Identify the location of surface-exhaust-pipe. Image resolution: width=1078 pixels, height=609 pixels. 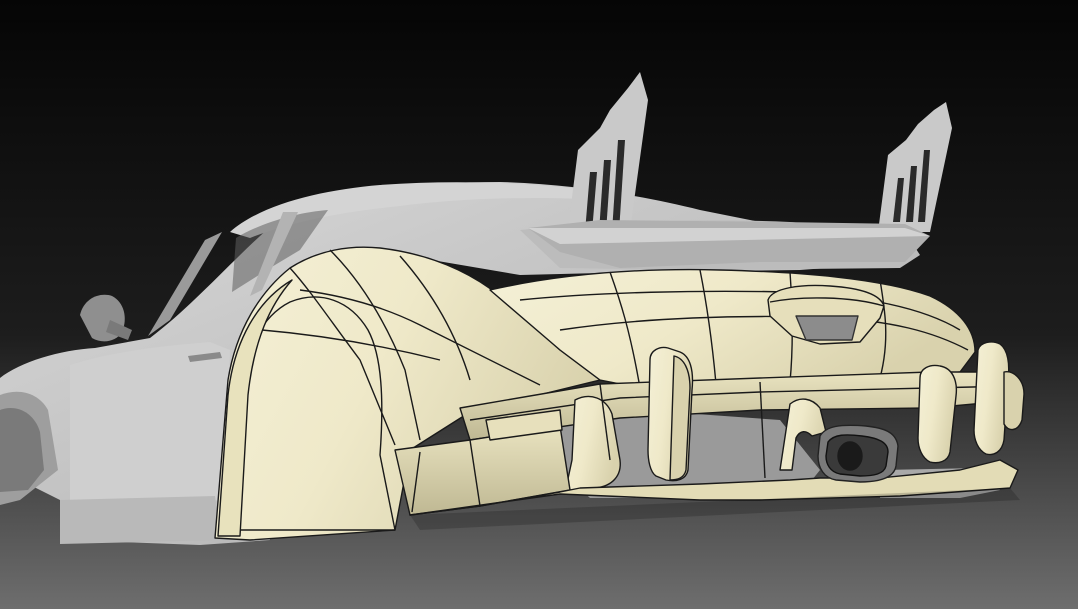
(850, 456).